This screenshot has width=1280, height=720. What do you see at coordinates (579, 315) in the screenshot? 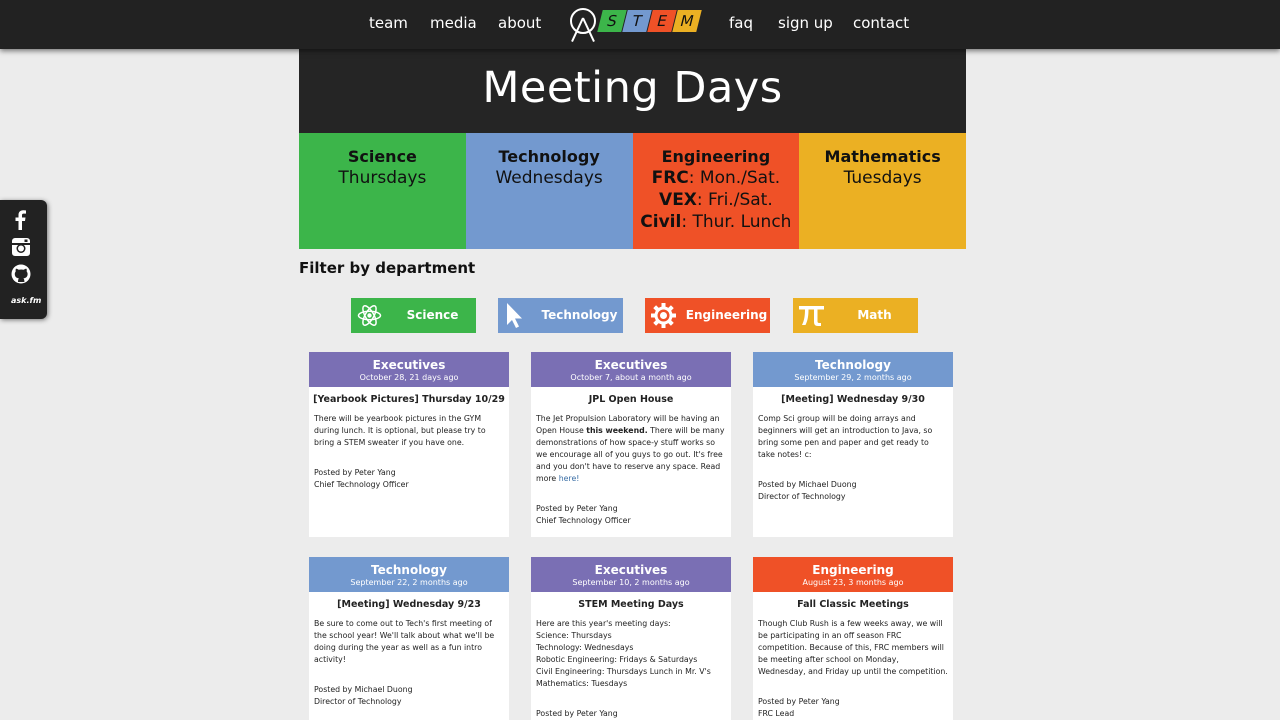
I see `filter-button-label: Technology` at bounding box center [579, 315].